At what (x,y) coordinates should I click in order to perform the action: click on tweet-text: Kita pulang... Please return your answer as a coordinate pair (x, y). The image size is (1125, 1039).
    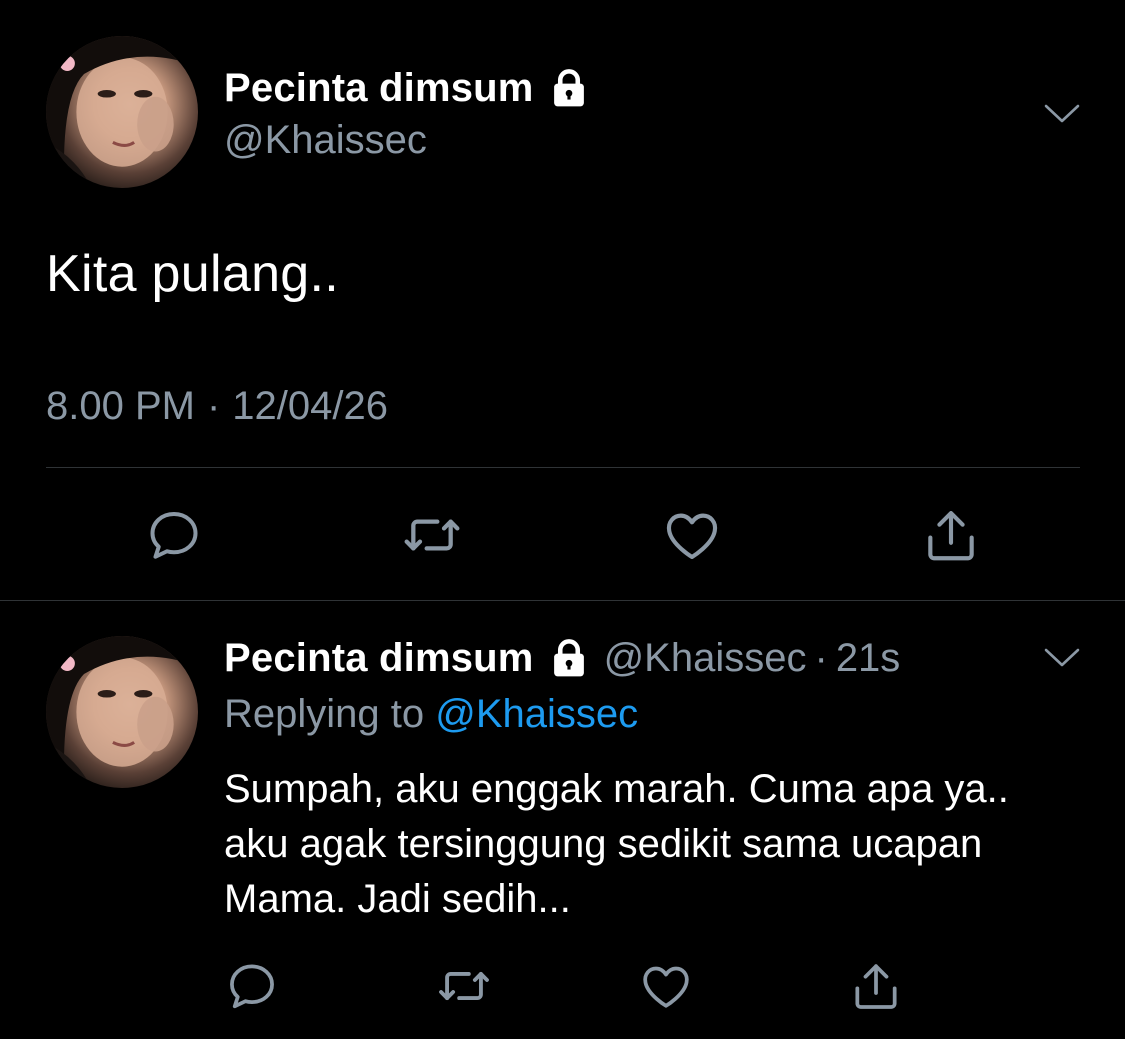
    Looking at the image, I should click on (192, 274).